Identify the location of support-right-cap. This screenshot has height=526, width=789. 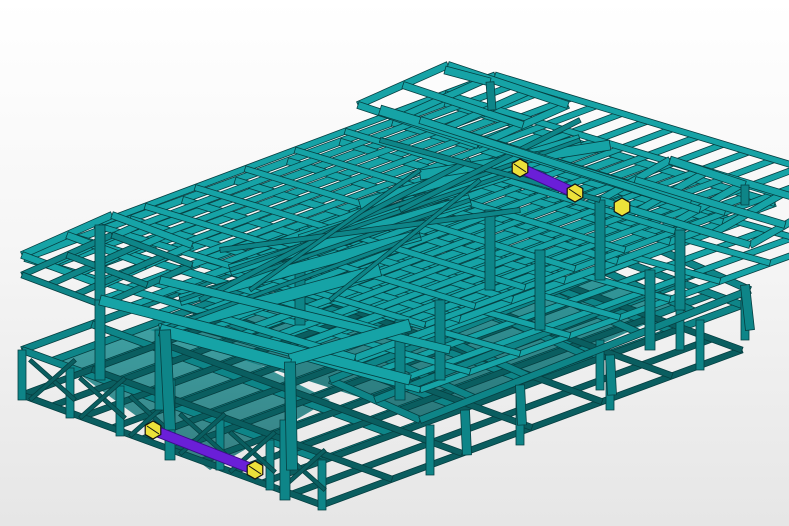
(622, 207).